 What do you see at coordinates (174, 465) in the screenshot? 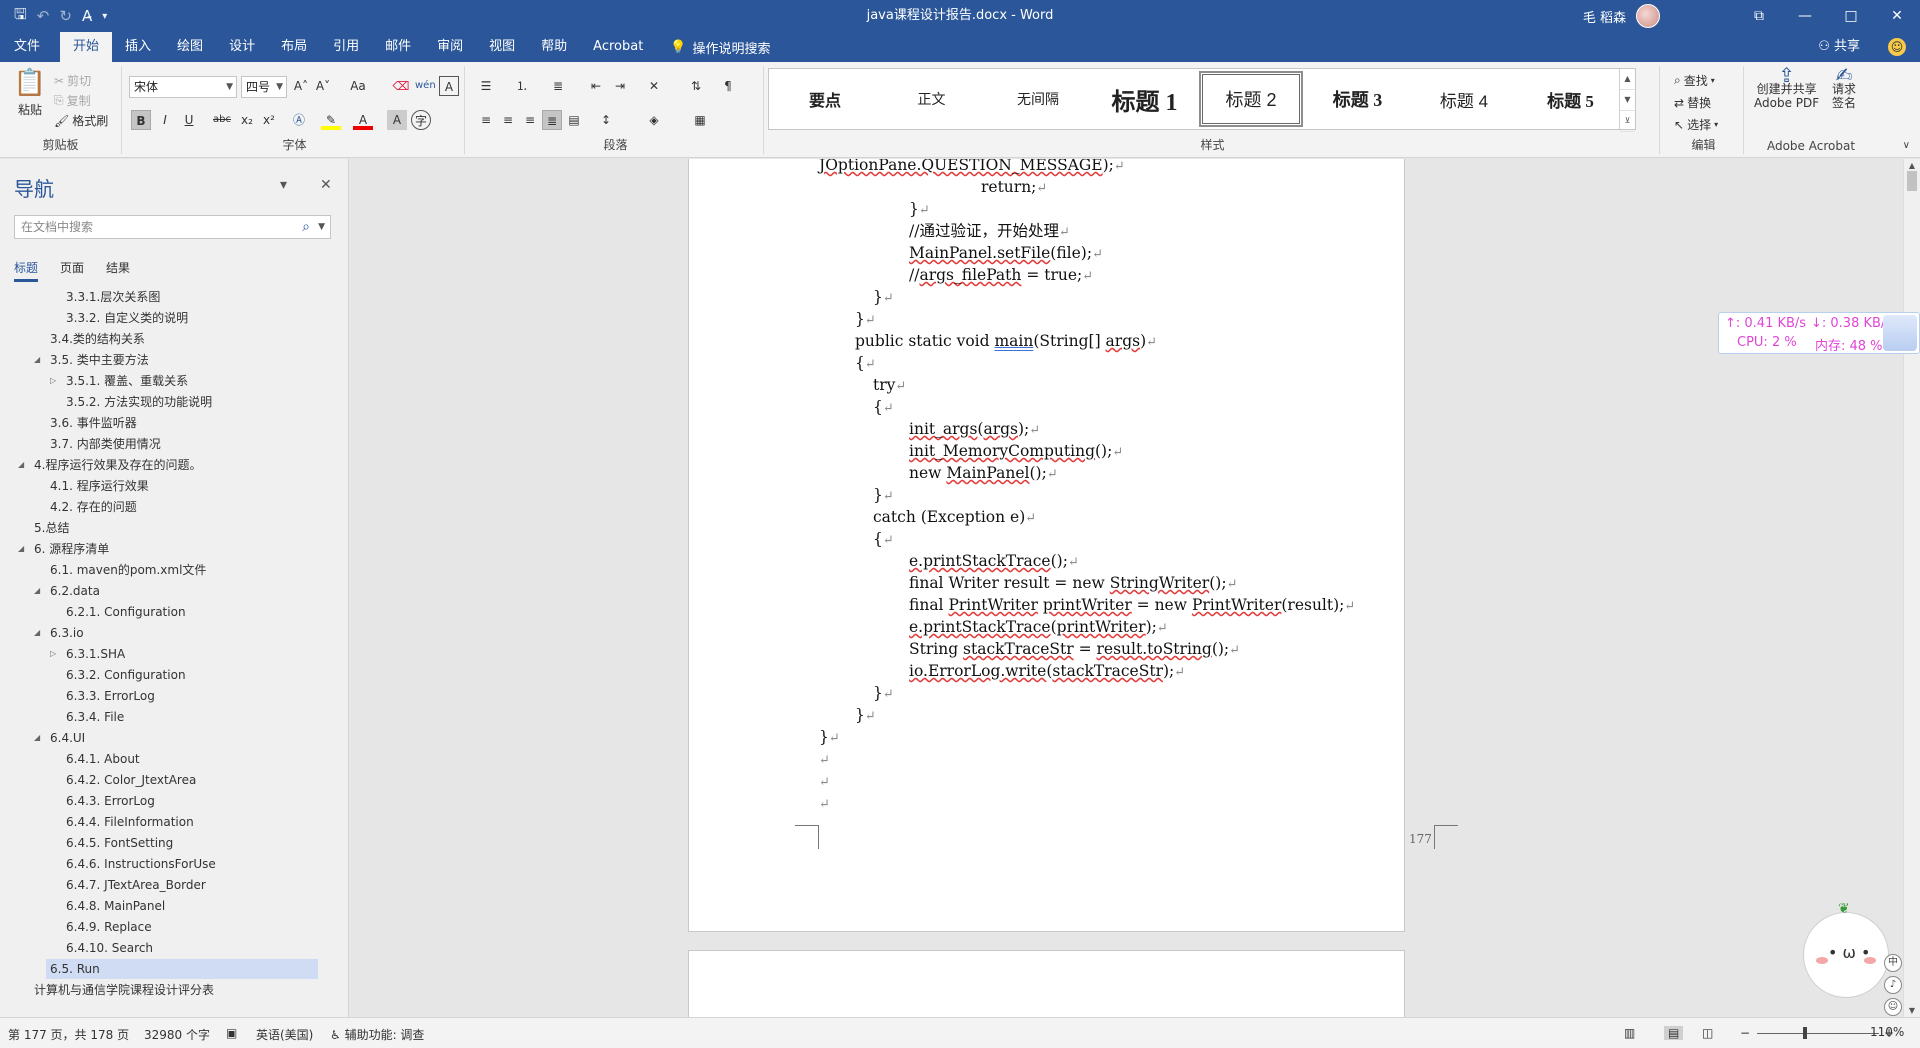
I see `nav-heading-item: ◢ 4.程序运行效果及存在的问题。` at bounding box center [174, 465].